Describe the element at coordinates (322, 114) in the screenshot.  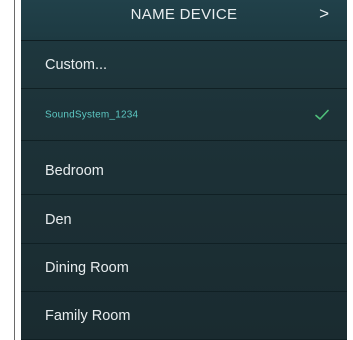
I see `checkmark-icon` at that location.